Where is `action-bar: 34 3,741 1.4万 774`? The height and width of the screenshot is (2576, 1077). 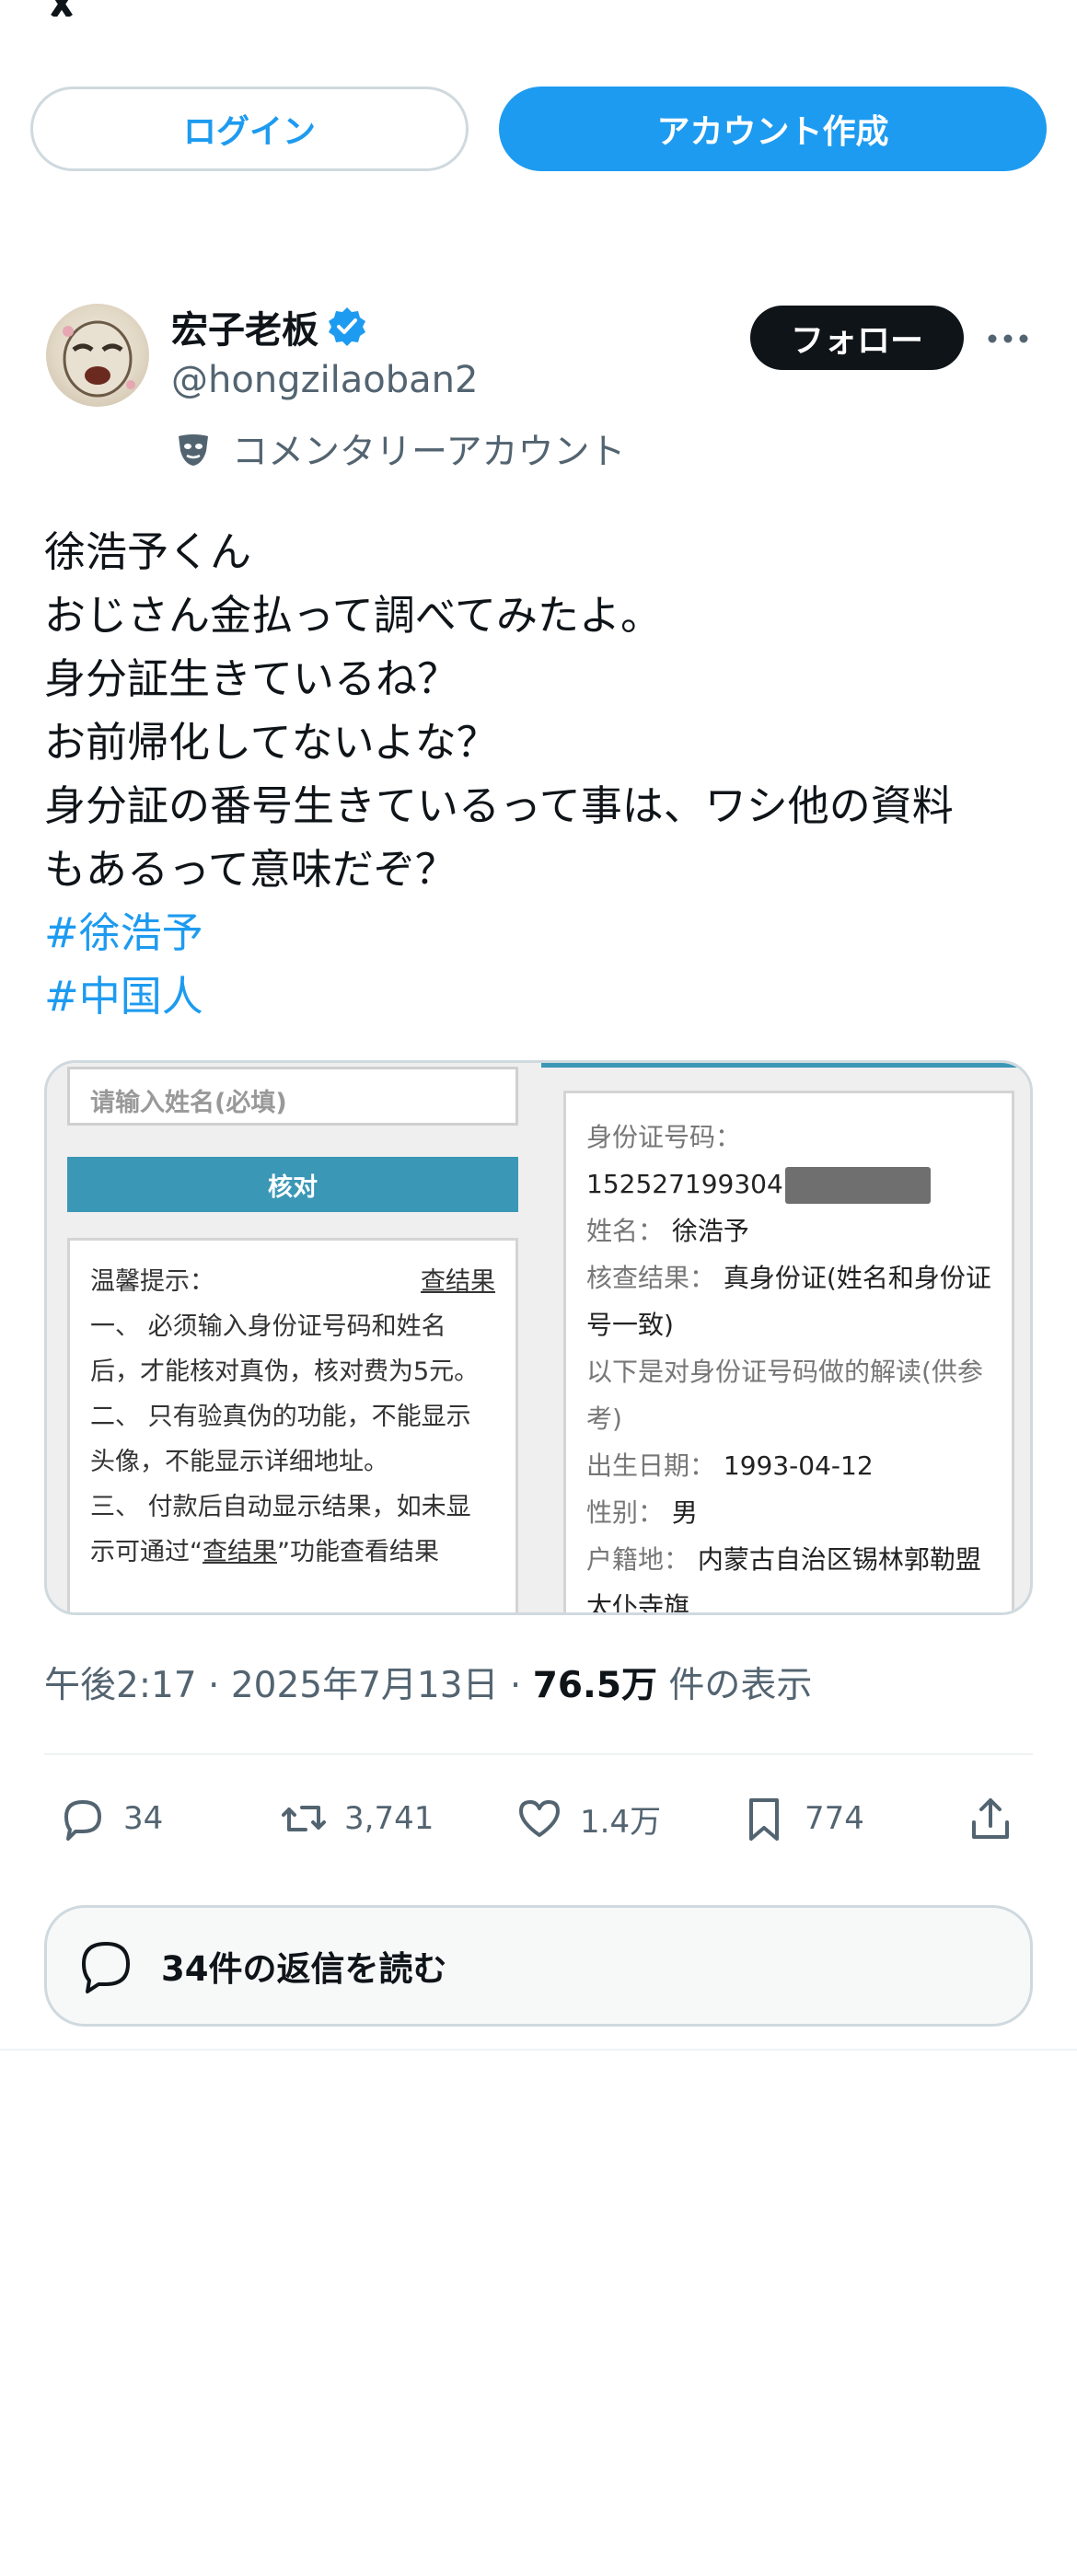 action-bar: 34 3,741 1.4万 774 is located at coordinates (538, 1822).